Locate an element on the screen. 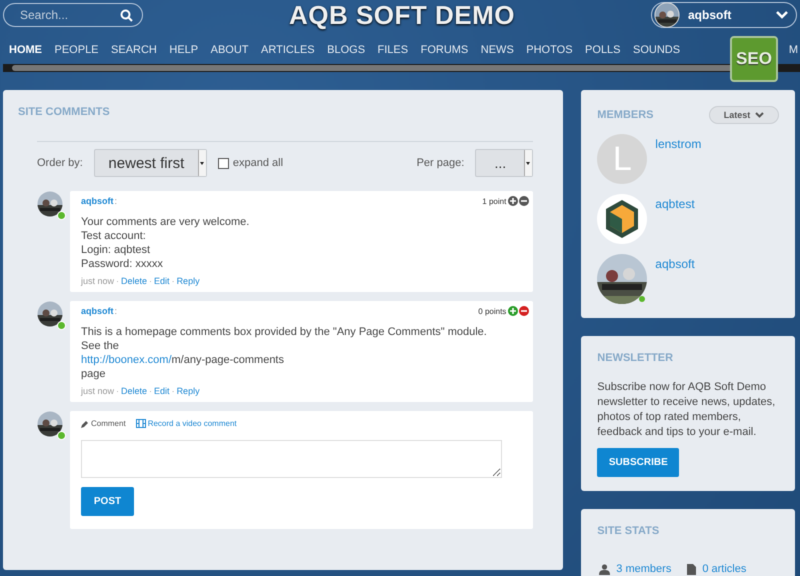 Image resolution: width=800 pixels, height=576 pixels. nav-link: BLOGS is located at coordinates (346, 50).